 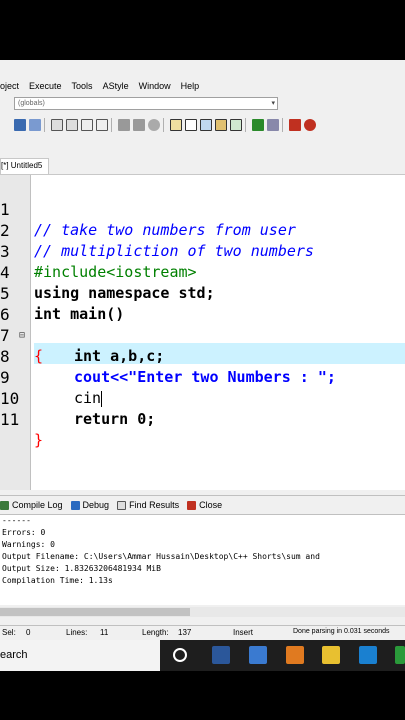 I want to click on tab-label: Debug, so click(x=96, y=505).